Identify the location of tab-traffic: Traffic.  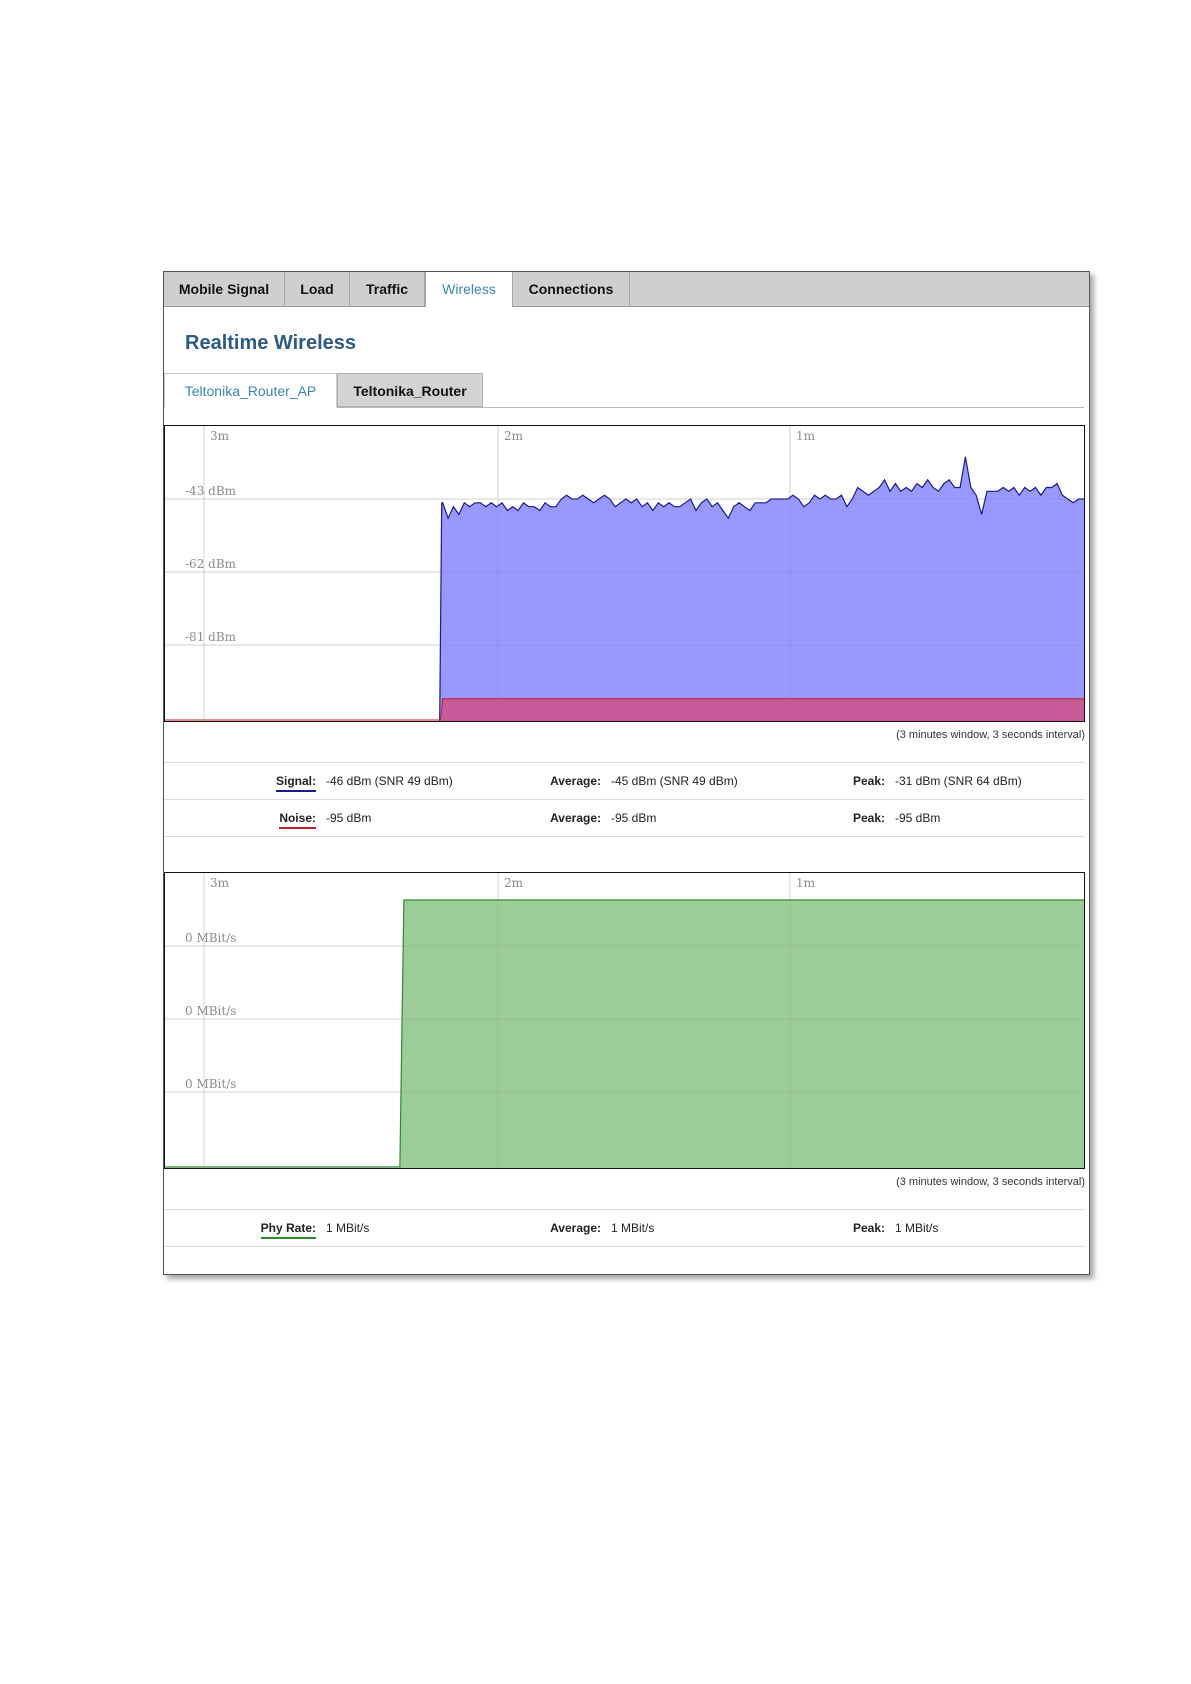
(387, 289).